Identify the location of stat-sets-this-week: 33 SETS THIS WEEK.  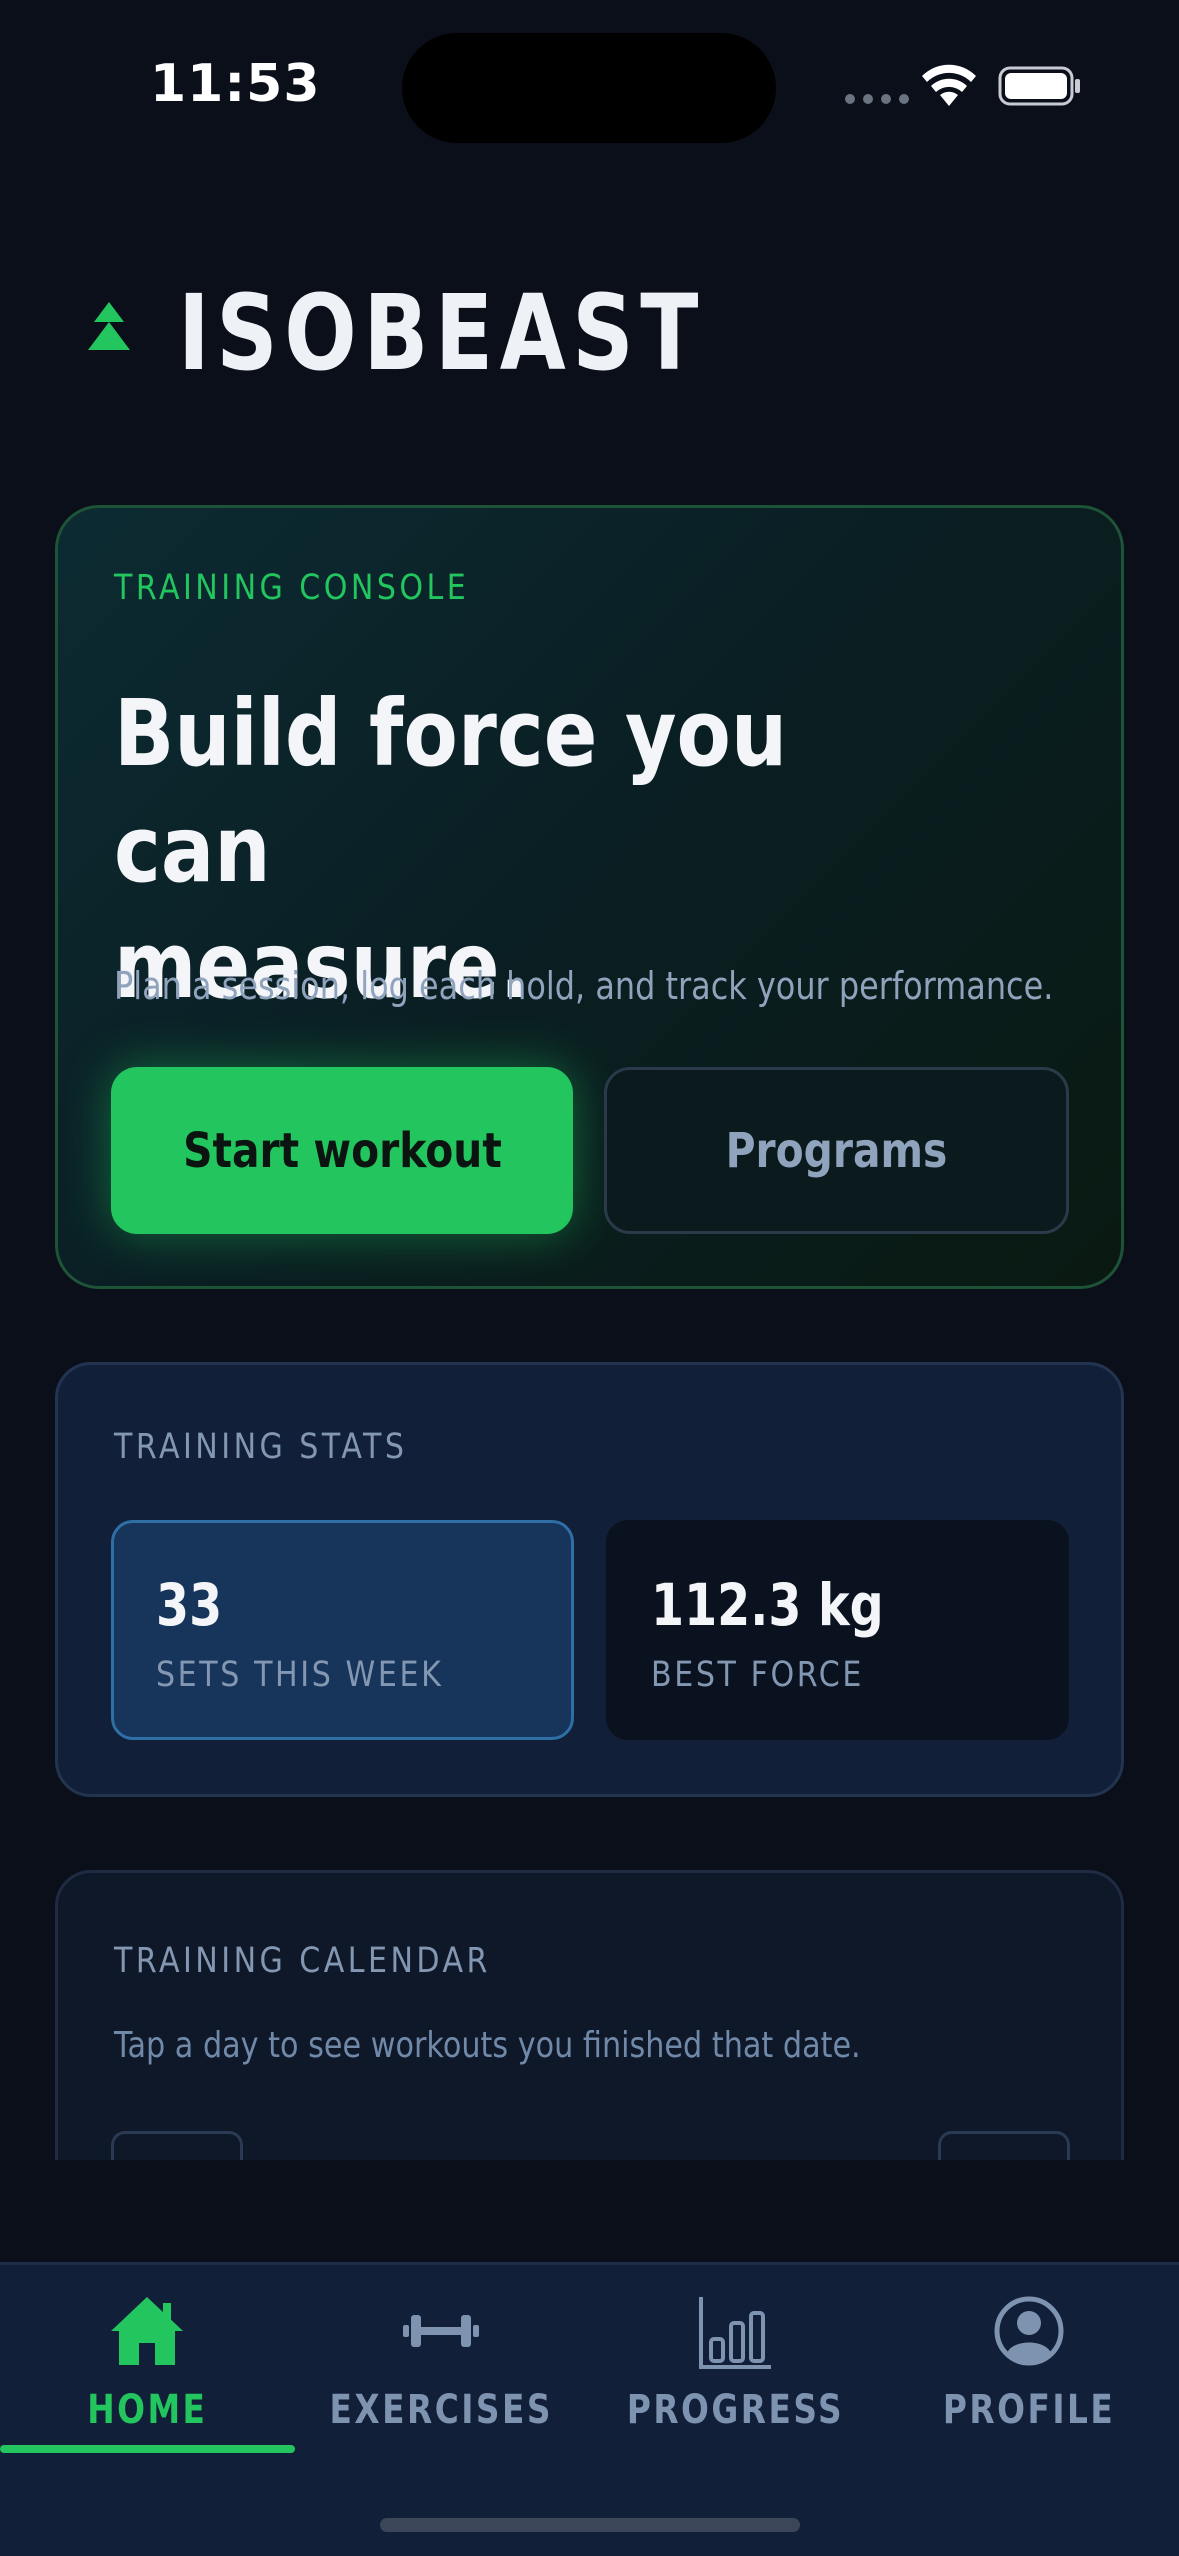
(342, 1630).